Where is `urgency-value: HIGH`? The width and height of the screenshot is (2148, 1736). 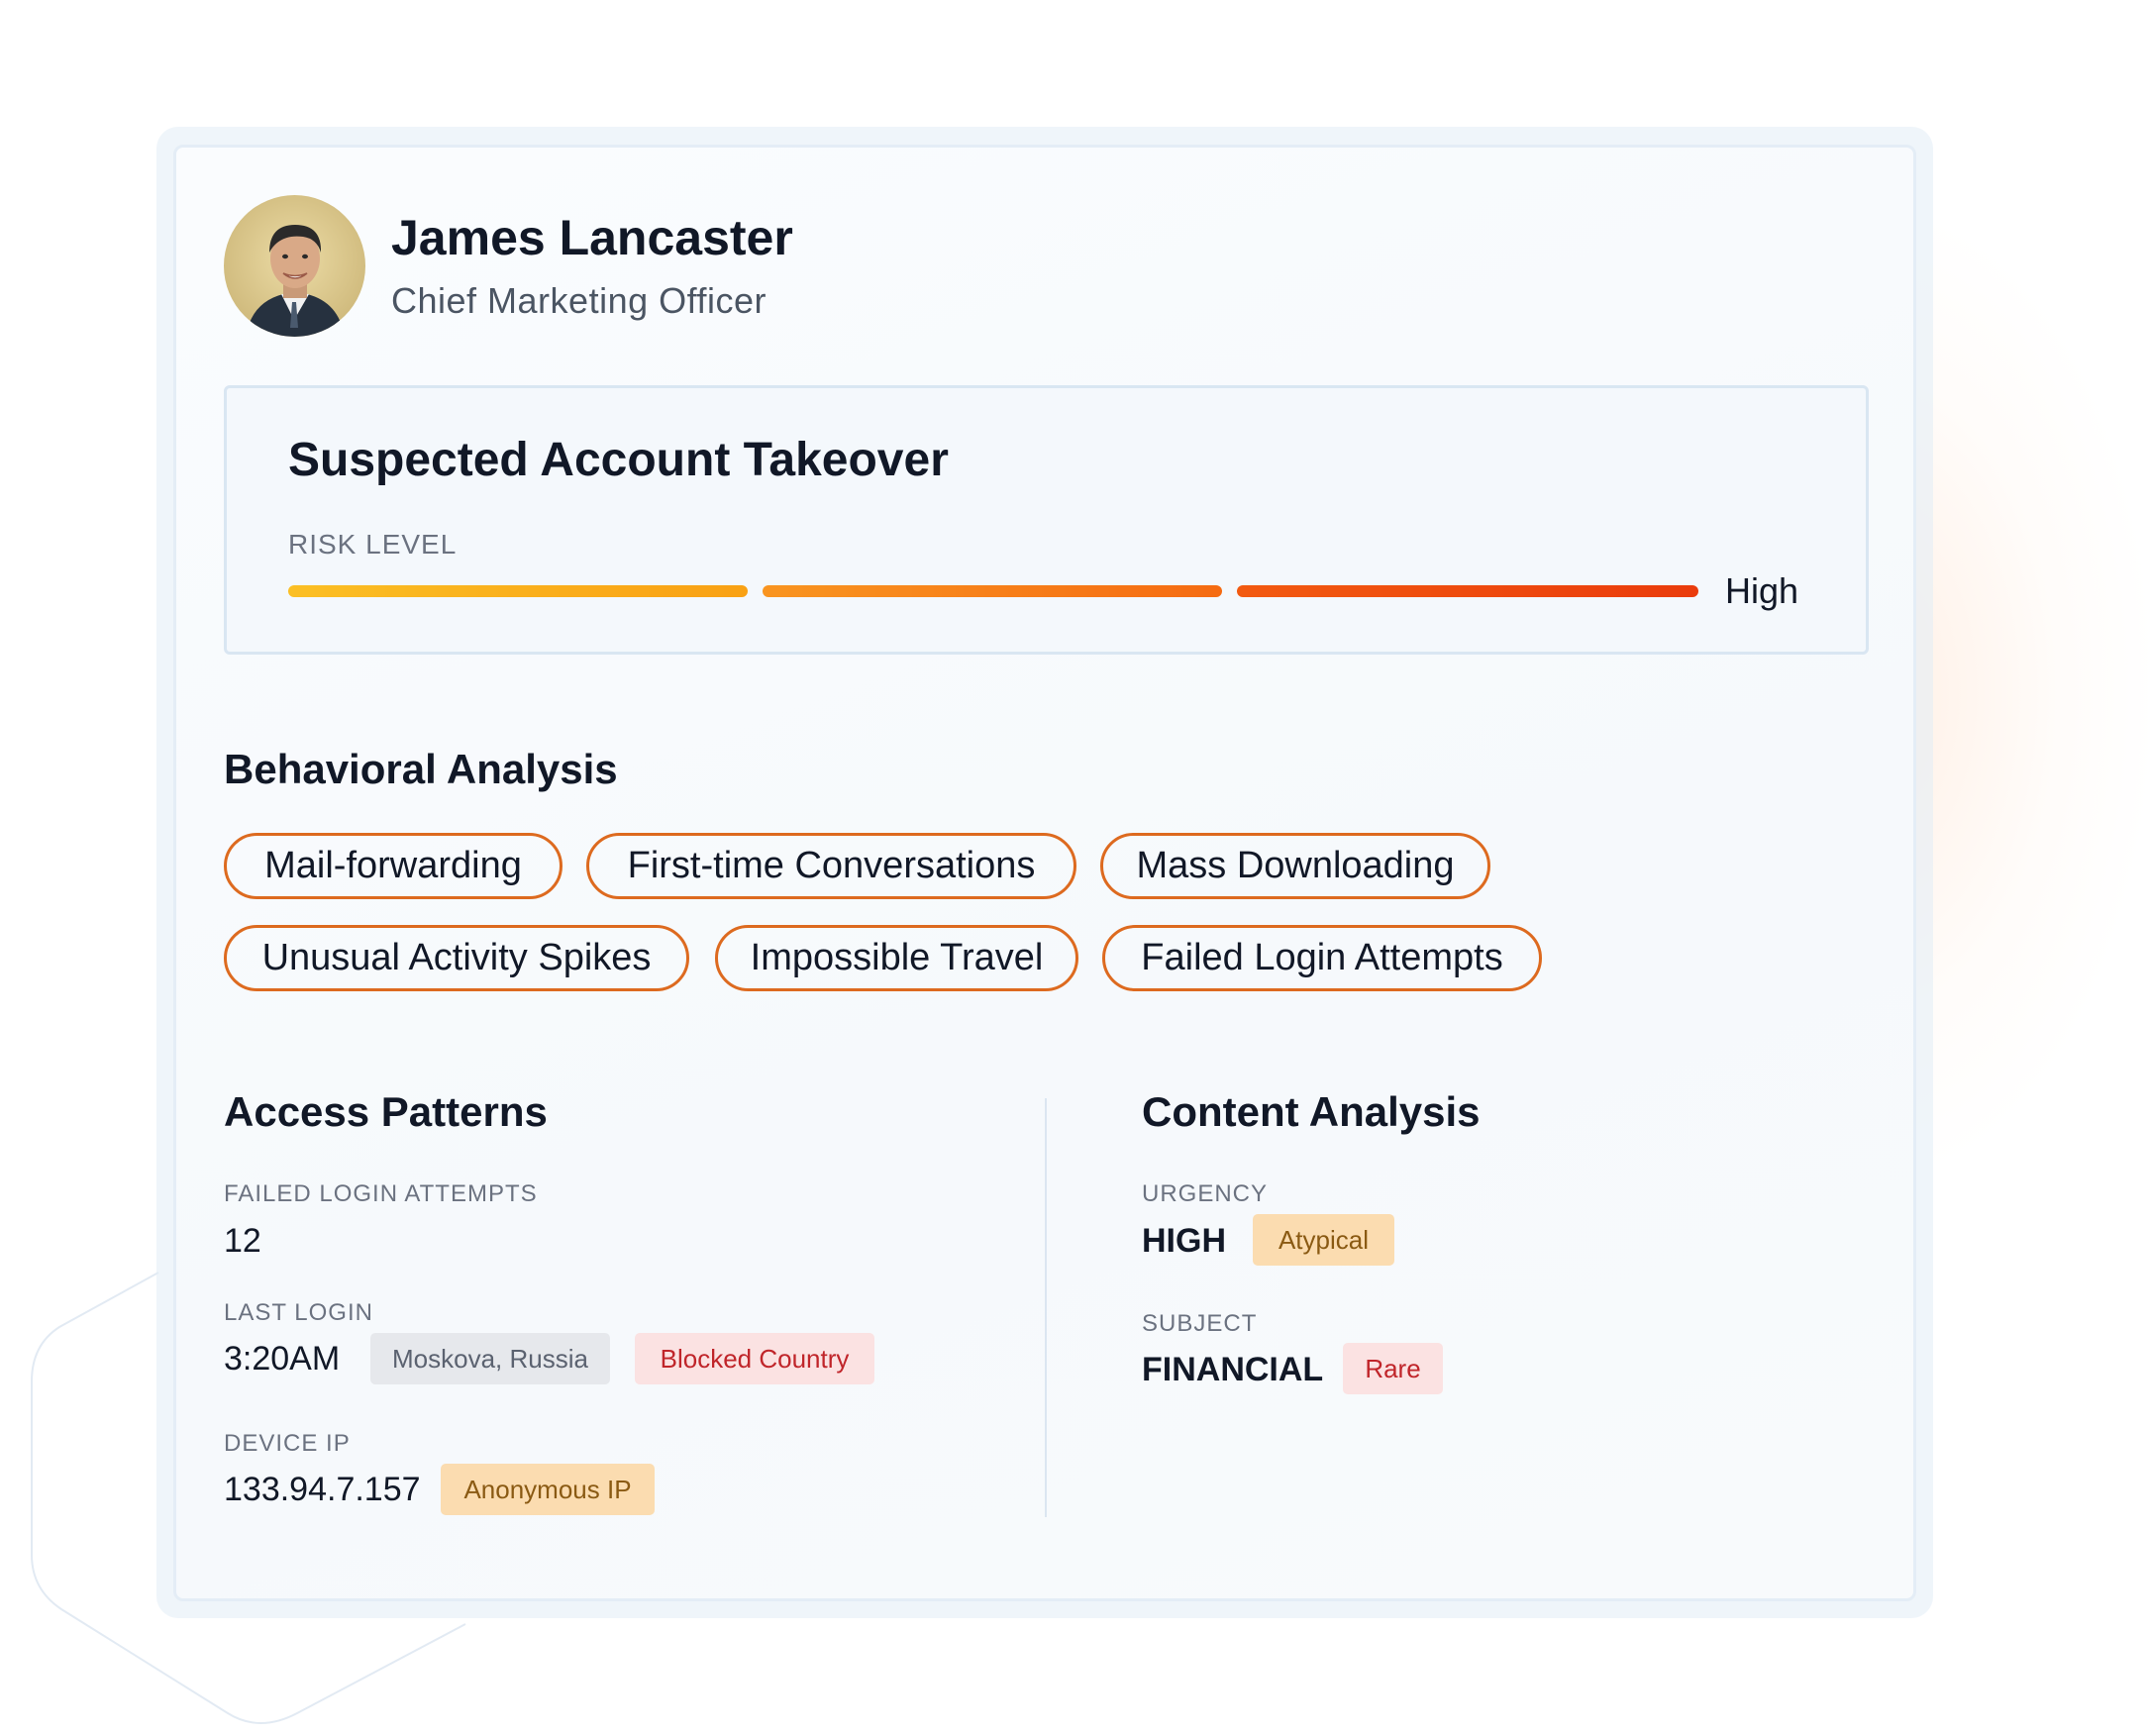
urgency-value: HIGH is located at coordinates (1184, 1241).